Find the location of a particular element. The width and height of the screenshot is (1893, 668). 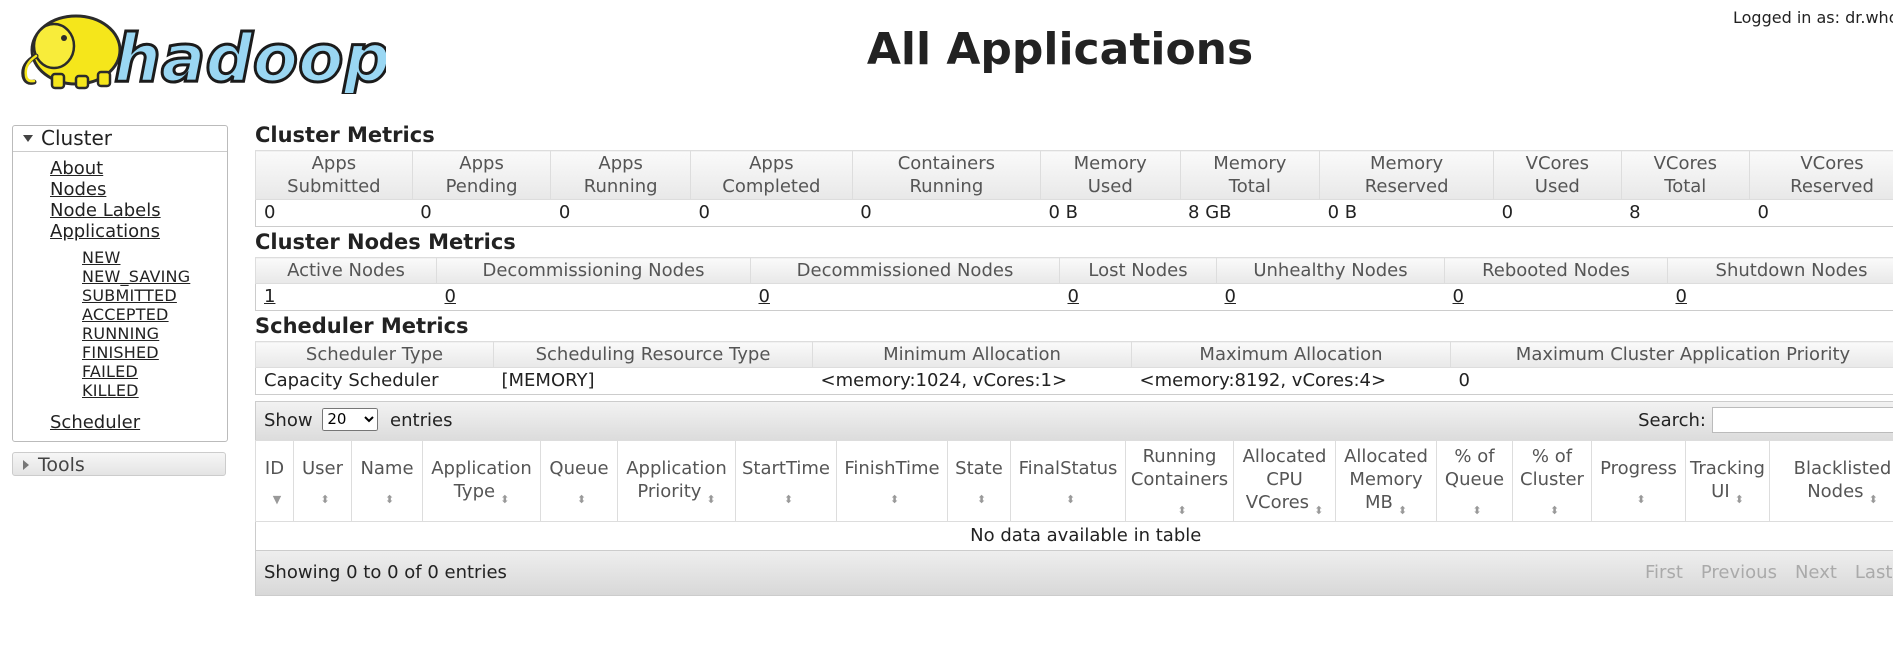

tools-nav-header: Tools is located at coordinates (119, 464).